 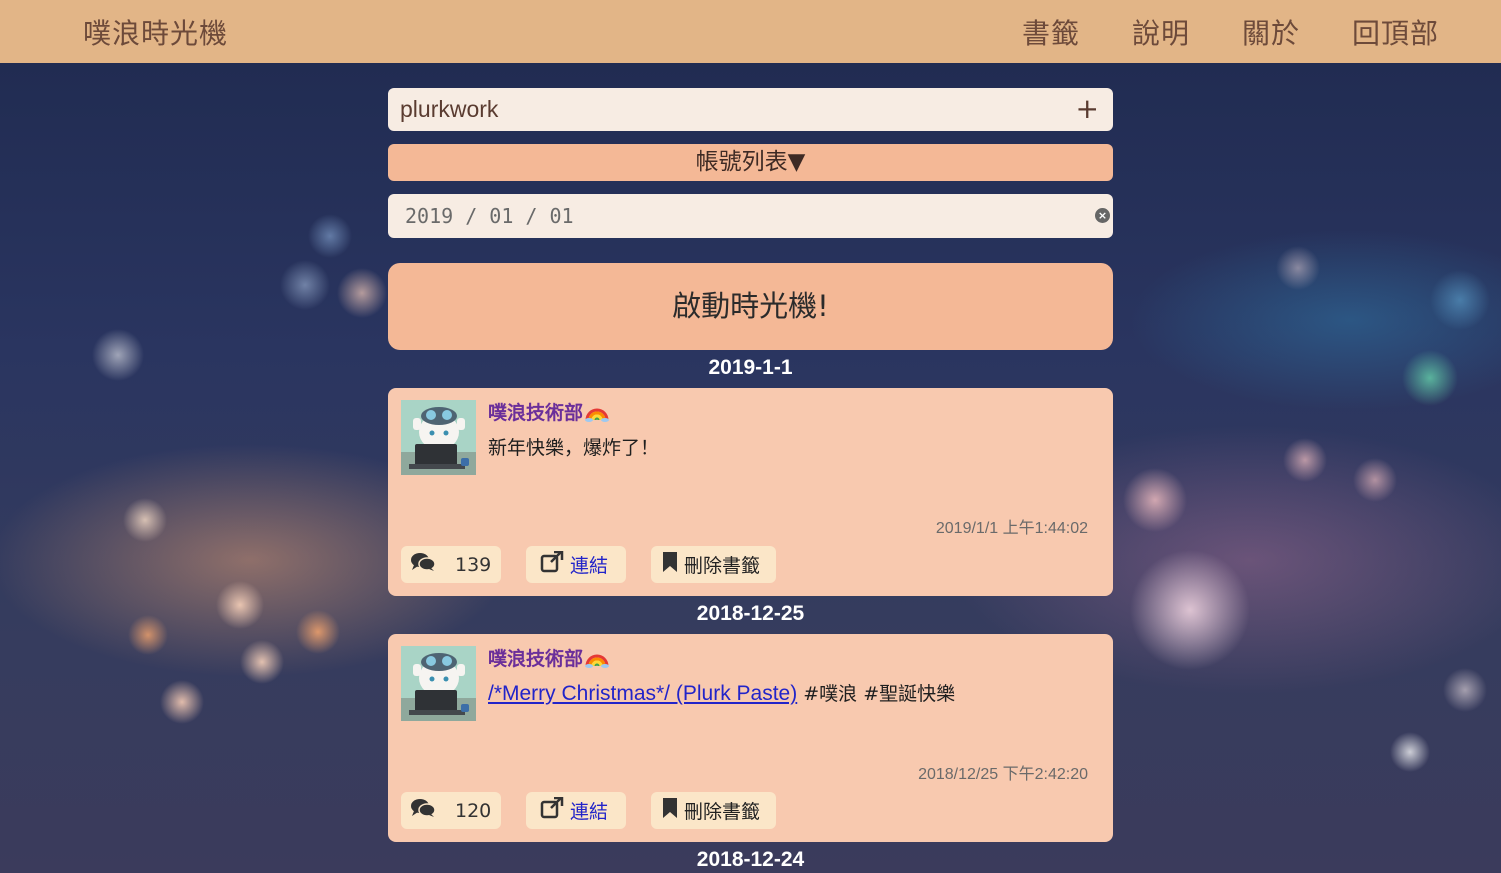 I want to click on date-input: 2019 / 01 / 01 ×, so click(x=750, y=216).